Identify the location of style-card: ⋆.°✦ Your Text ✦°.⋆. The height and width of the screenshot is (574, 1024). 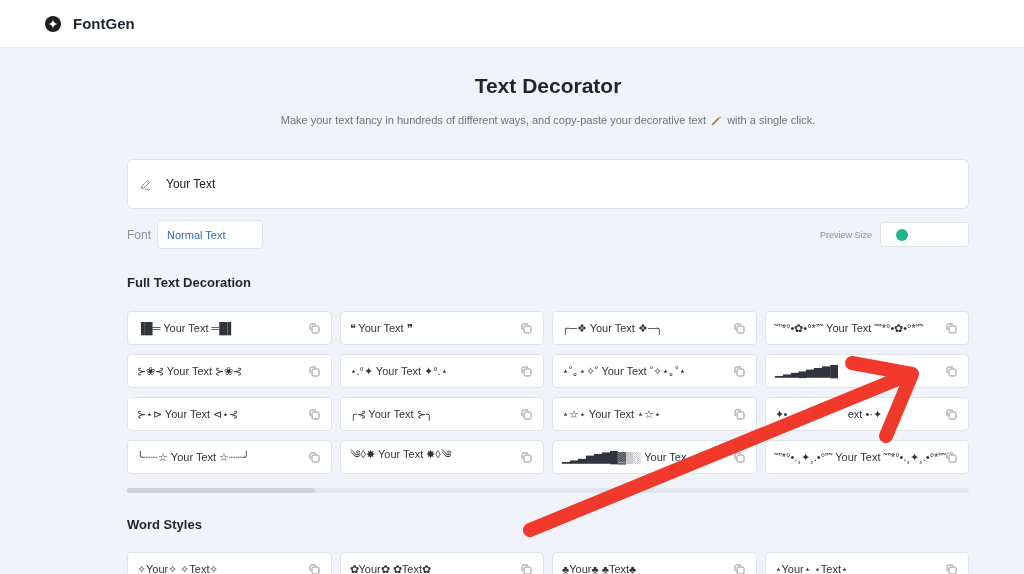
(441, 371).